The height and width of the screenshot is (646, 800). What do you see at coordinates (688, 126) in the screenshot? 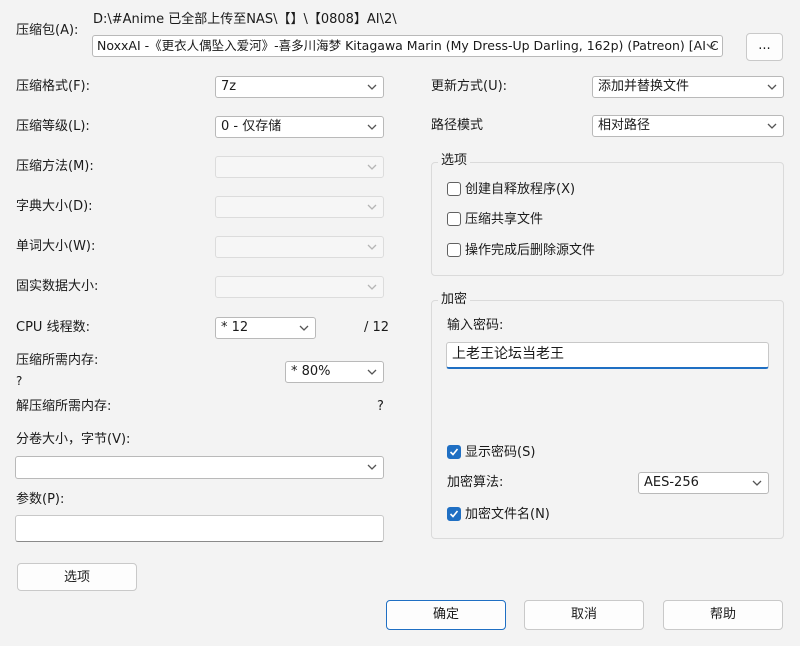
I see `pathmode-combo: 相对路径` at bounding box center [688, 126].